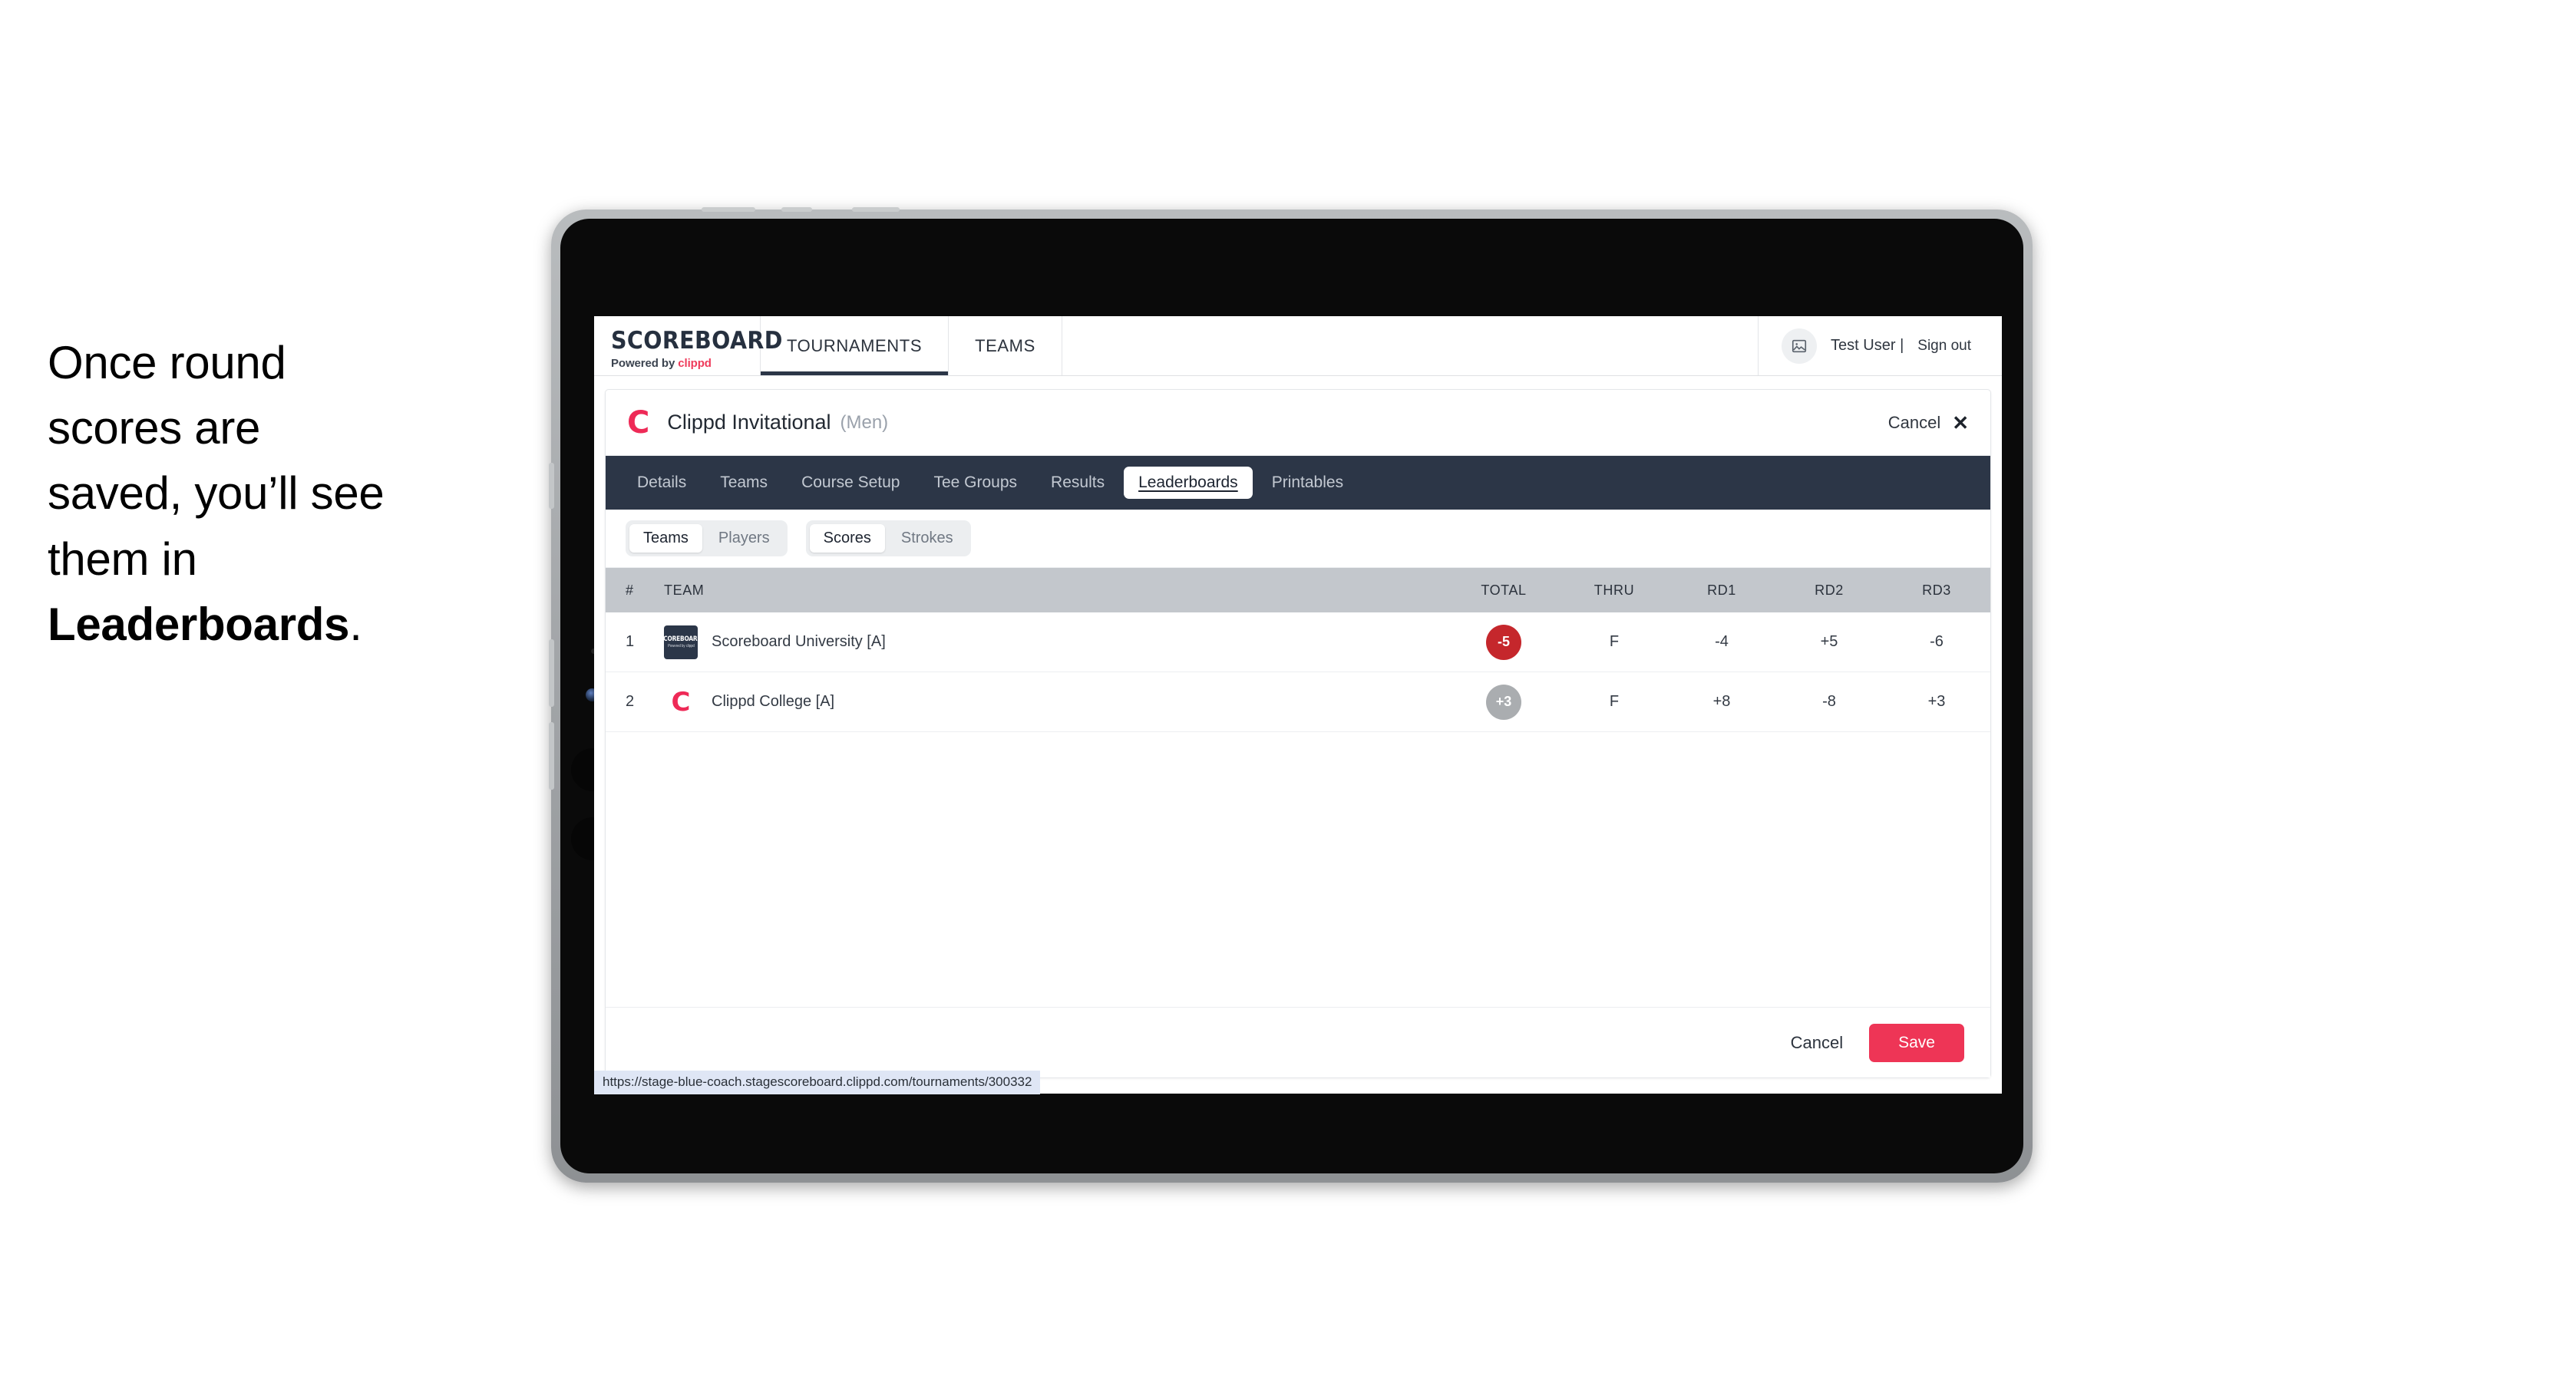  I want to click on tournament-gender: (Men), so click(865, 422).